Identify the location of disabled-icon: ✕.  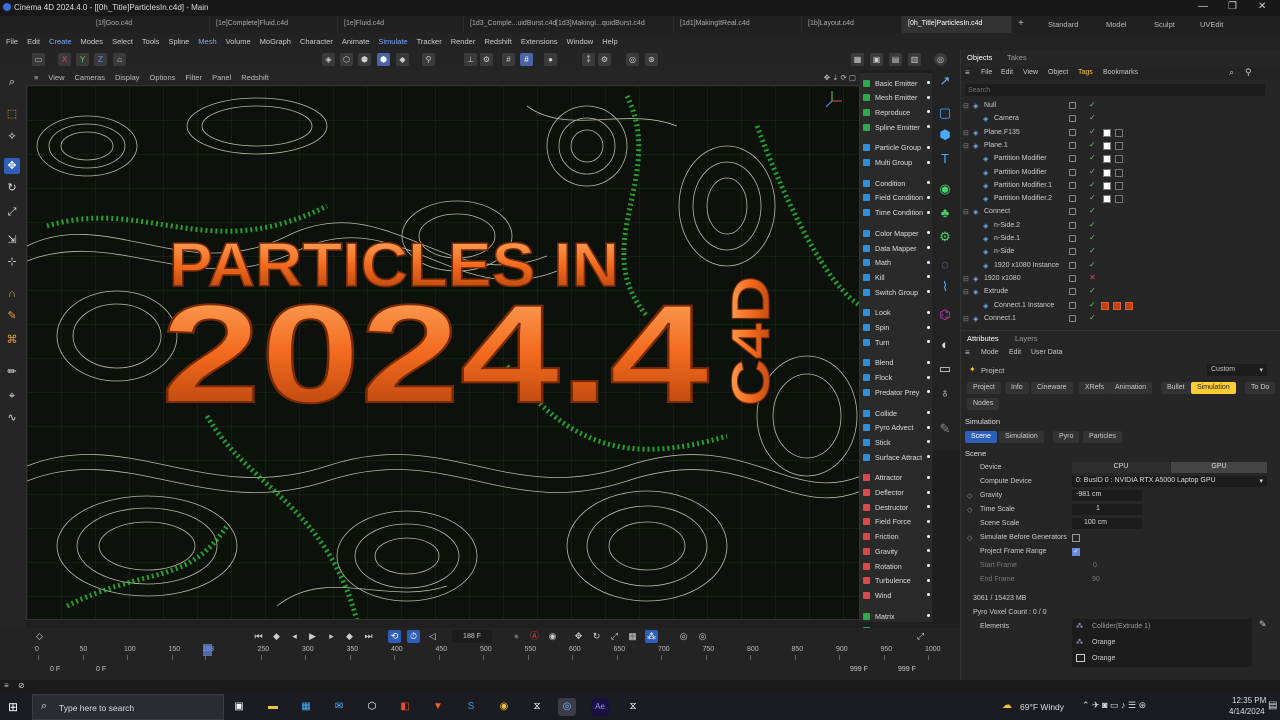
(1092, 277).